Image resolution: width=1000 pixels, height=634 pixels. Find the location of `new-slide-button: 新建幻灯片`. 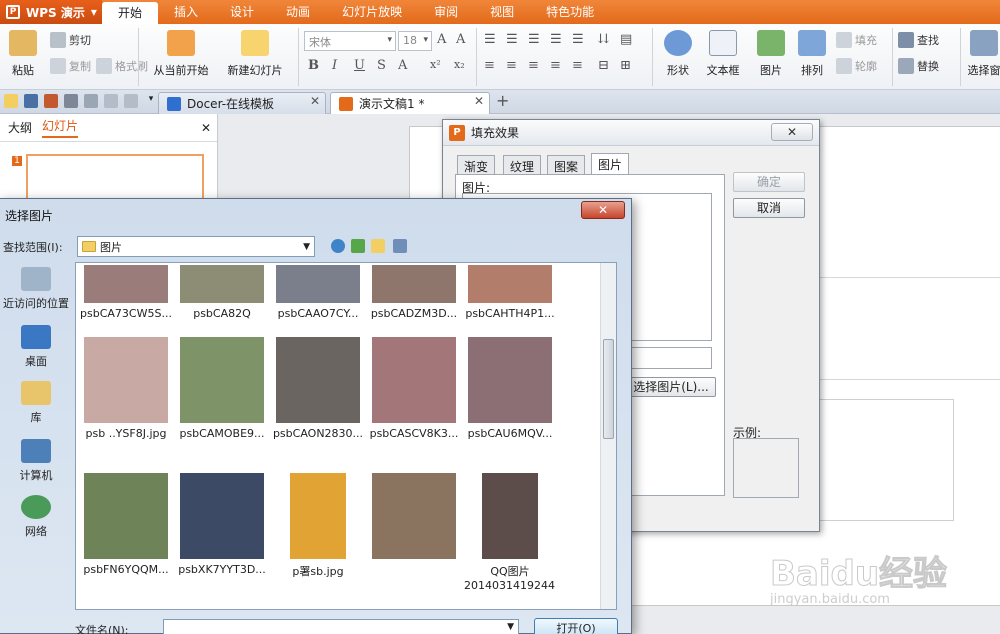

new-slide-button: 新建幻灯片 is located at coordinates (255, 54).